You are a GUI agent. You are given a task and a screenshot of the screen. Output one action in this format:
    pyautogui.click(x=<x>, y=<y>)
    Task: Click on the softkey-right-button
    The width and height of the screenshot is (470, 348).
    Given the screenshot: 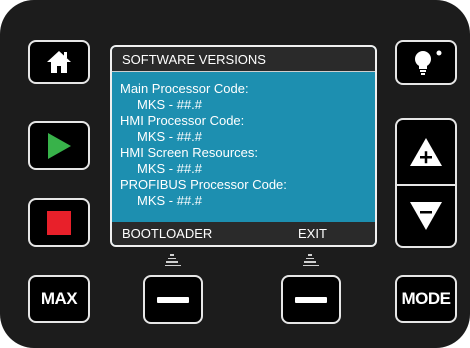 What is the action you would take?
    pyautogui.click(x=311, y=299)
    